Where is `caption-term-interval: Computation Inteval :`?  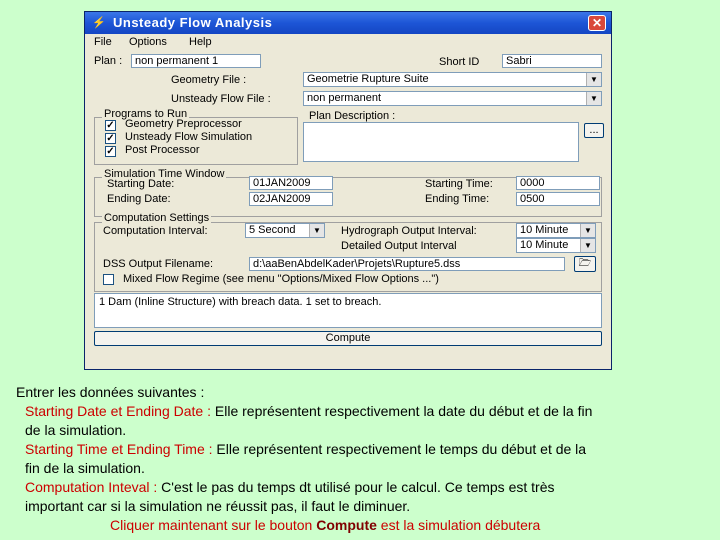
caption-term-interval: Computation Inteval : is located at coordinates (91, 487).